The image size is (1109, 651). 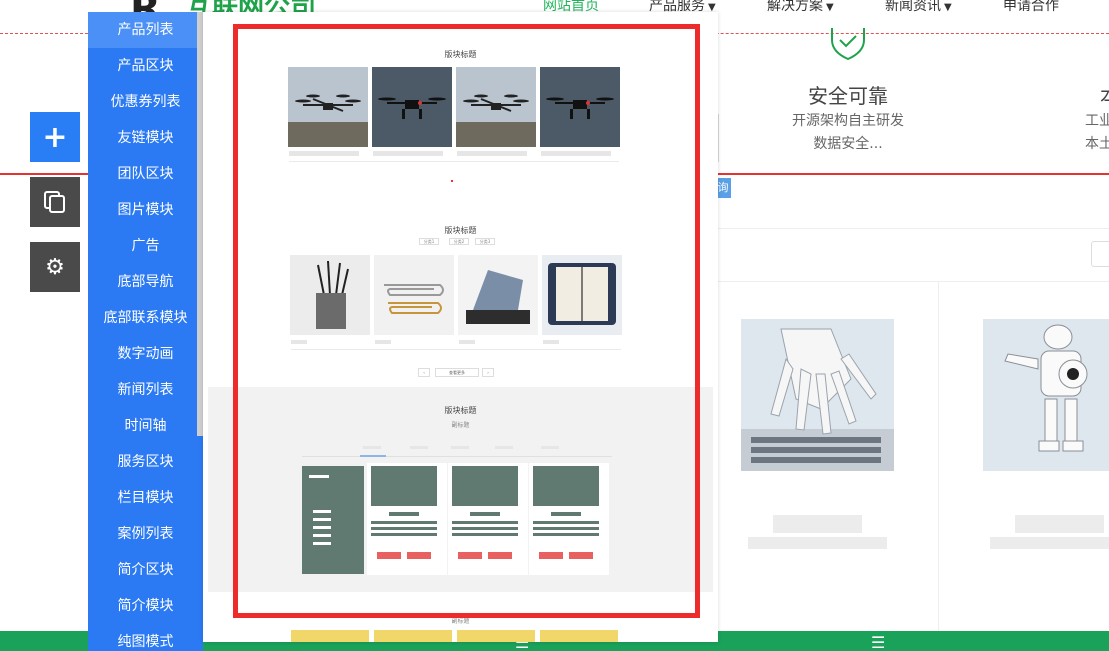 I want to click on copy-button, so click(x=55, y=202).